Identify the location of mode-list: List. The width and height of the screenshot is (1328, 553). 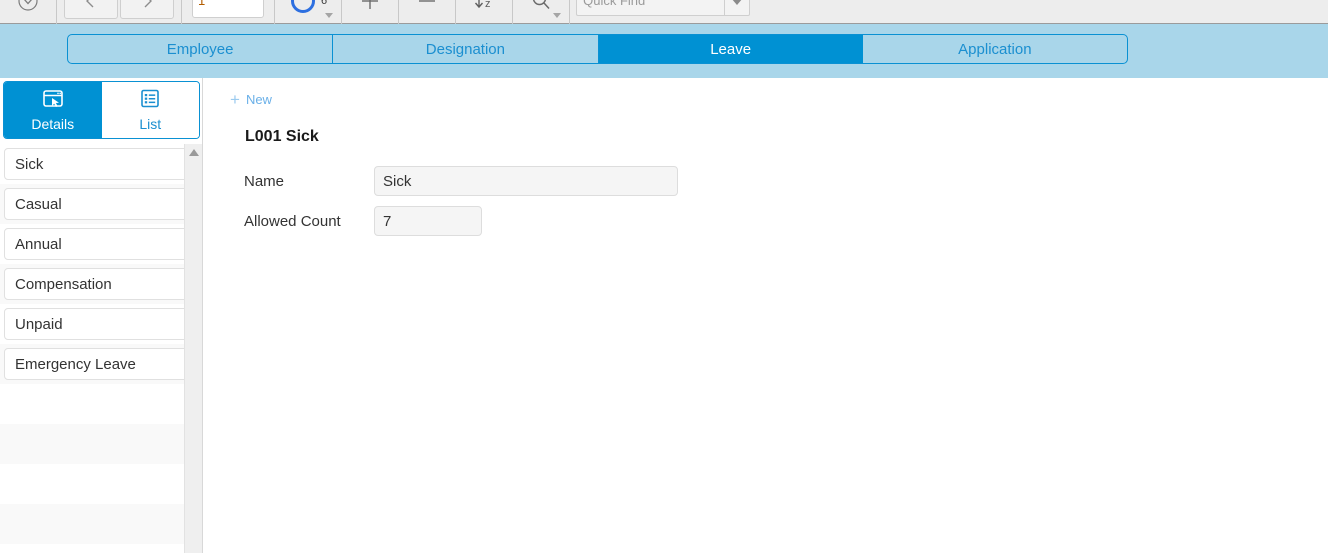
(150, 110).